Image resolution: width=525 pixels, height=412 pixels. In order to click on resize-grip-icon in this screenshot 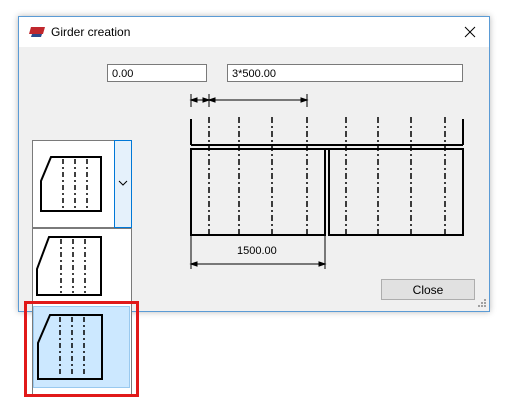, I will do `click(482, 303)`.